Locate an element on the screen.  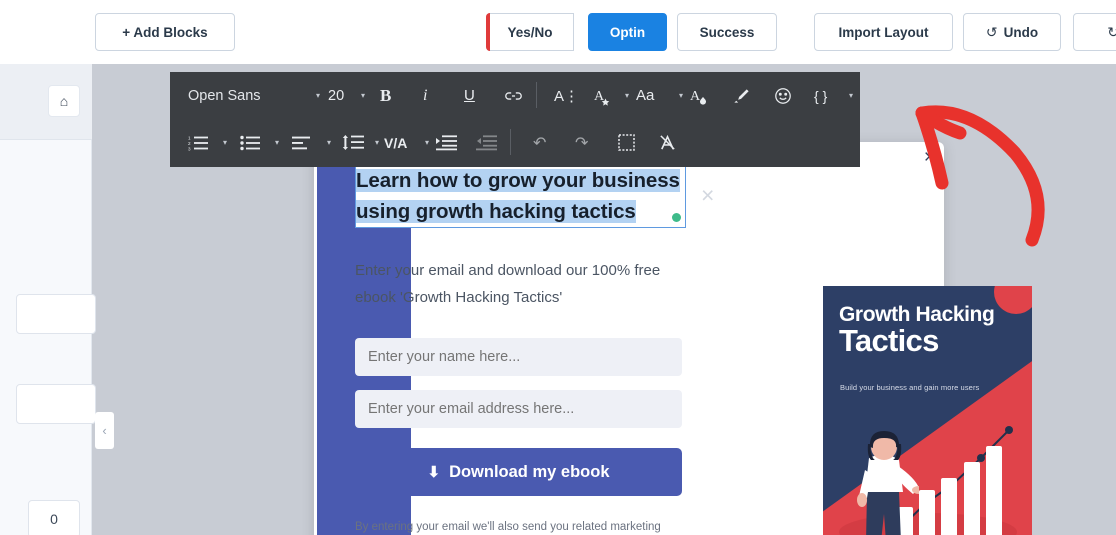
font-size-chevron-down-icon: ▾ is located at coordinates (363, 95).